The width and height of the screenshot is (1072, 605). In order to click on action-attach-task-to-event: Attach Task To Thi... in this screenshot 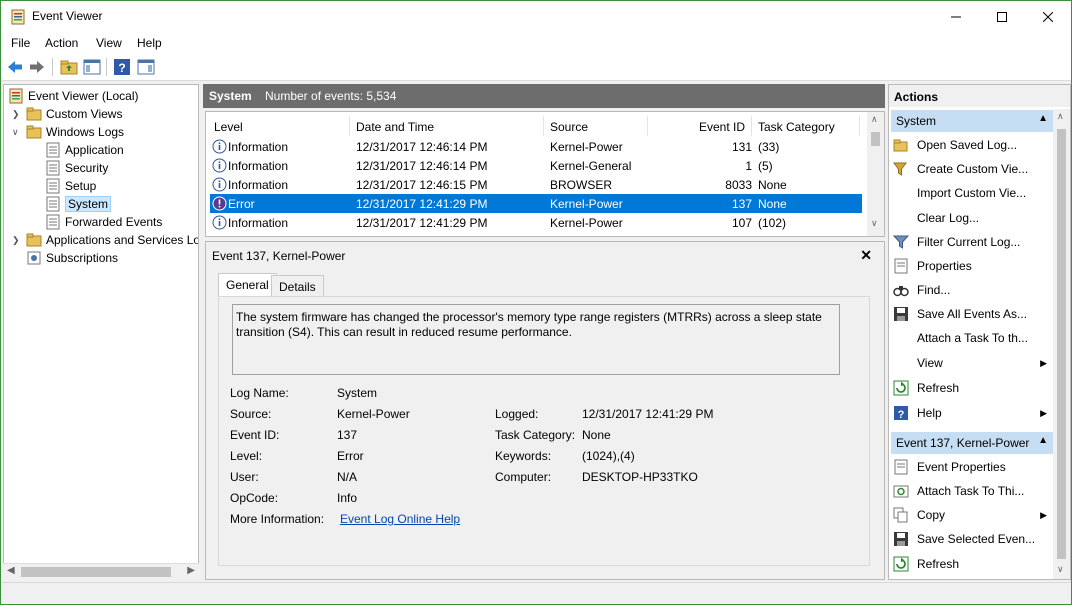, I will do `click(972, 491)`.